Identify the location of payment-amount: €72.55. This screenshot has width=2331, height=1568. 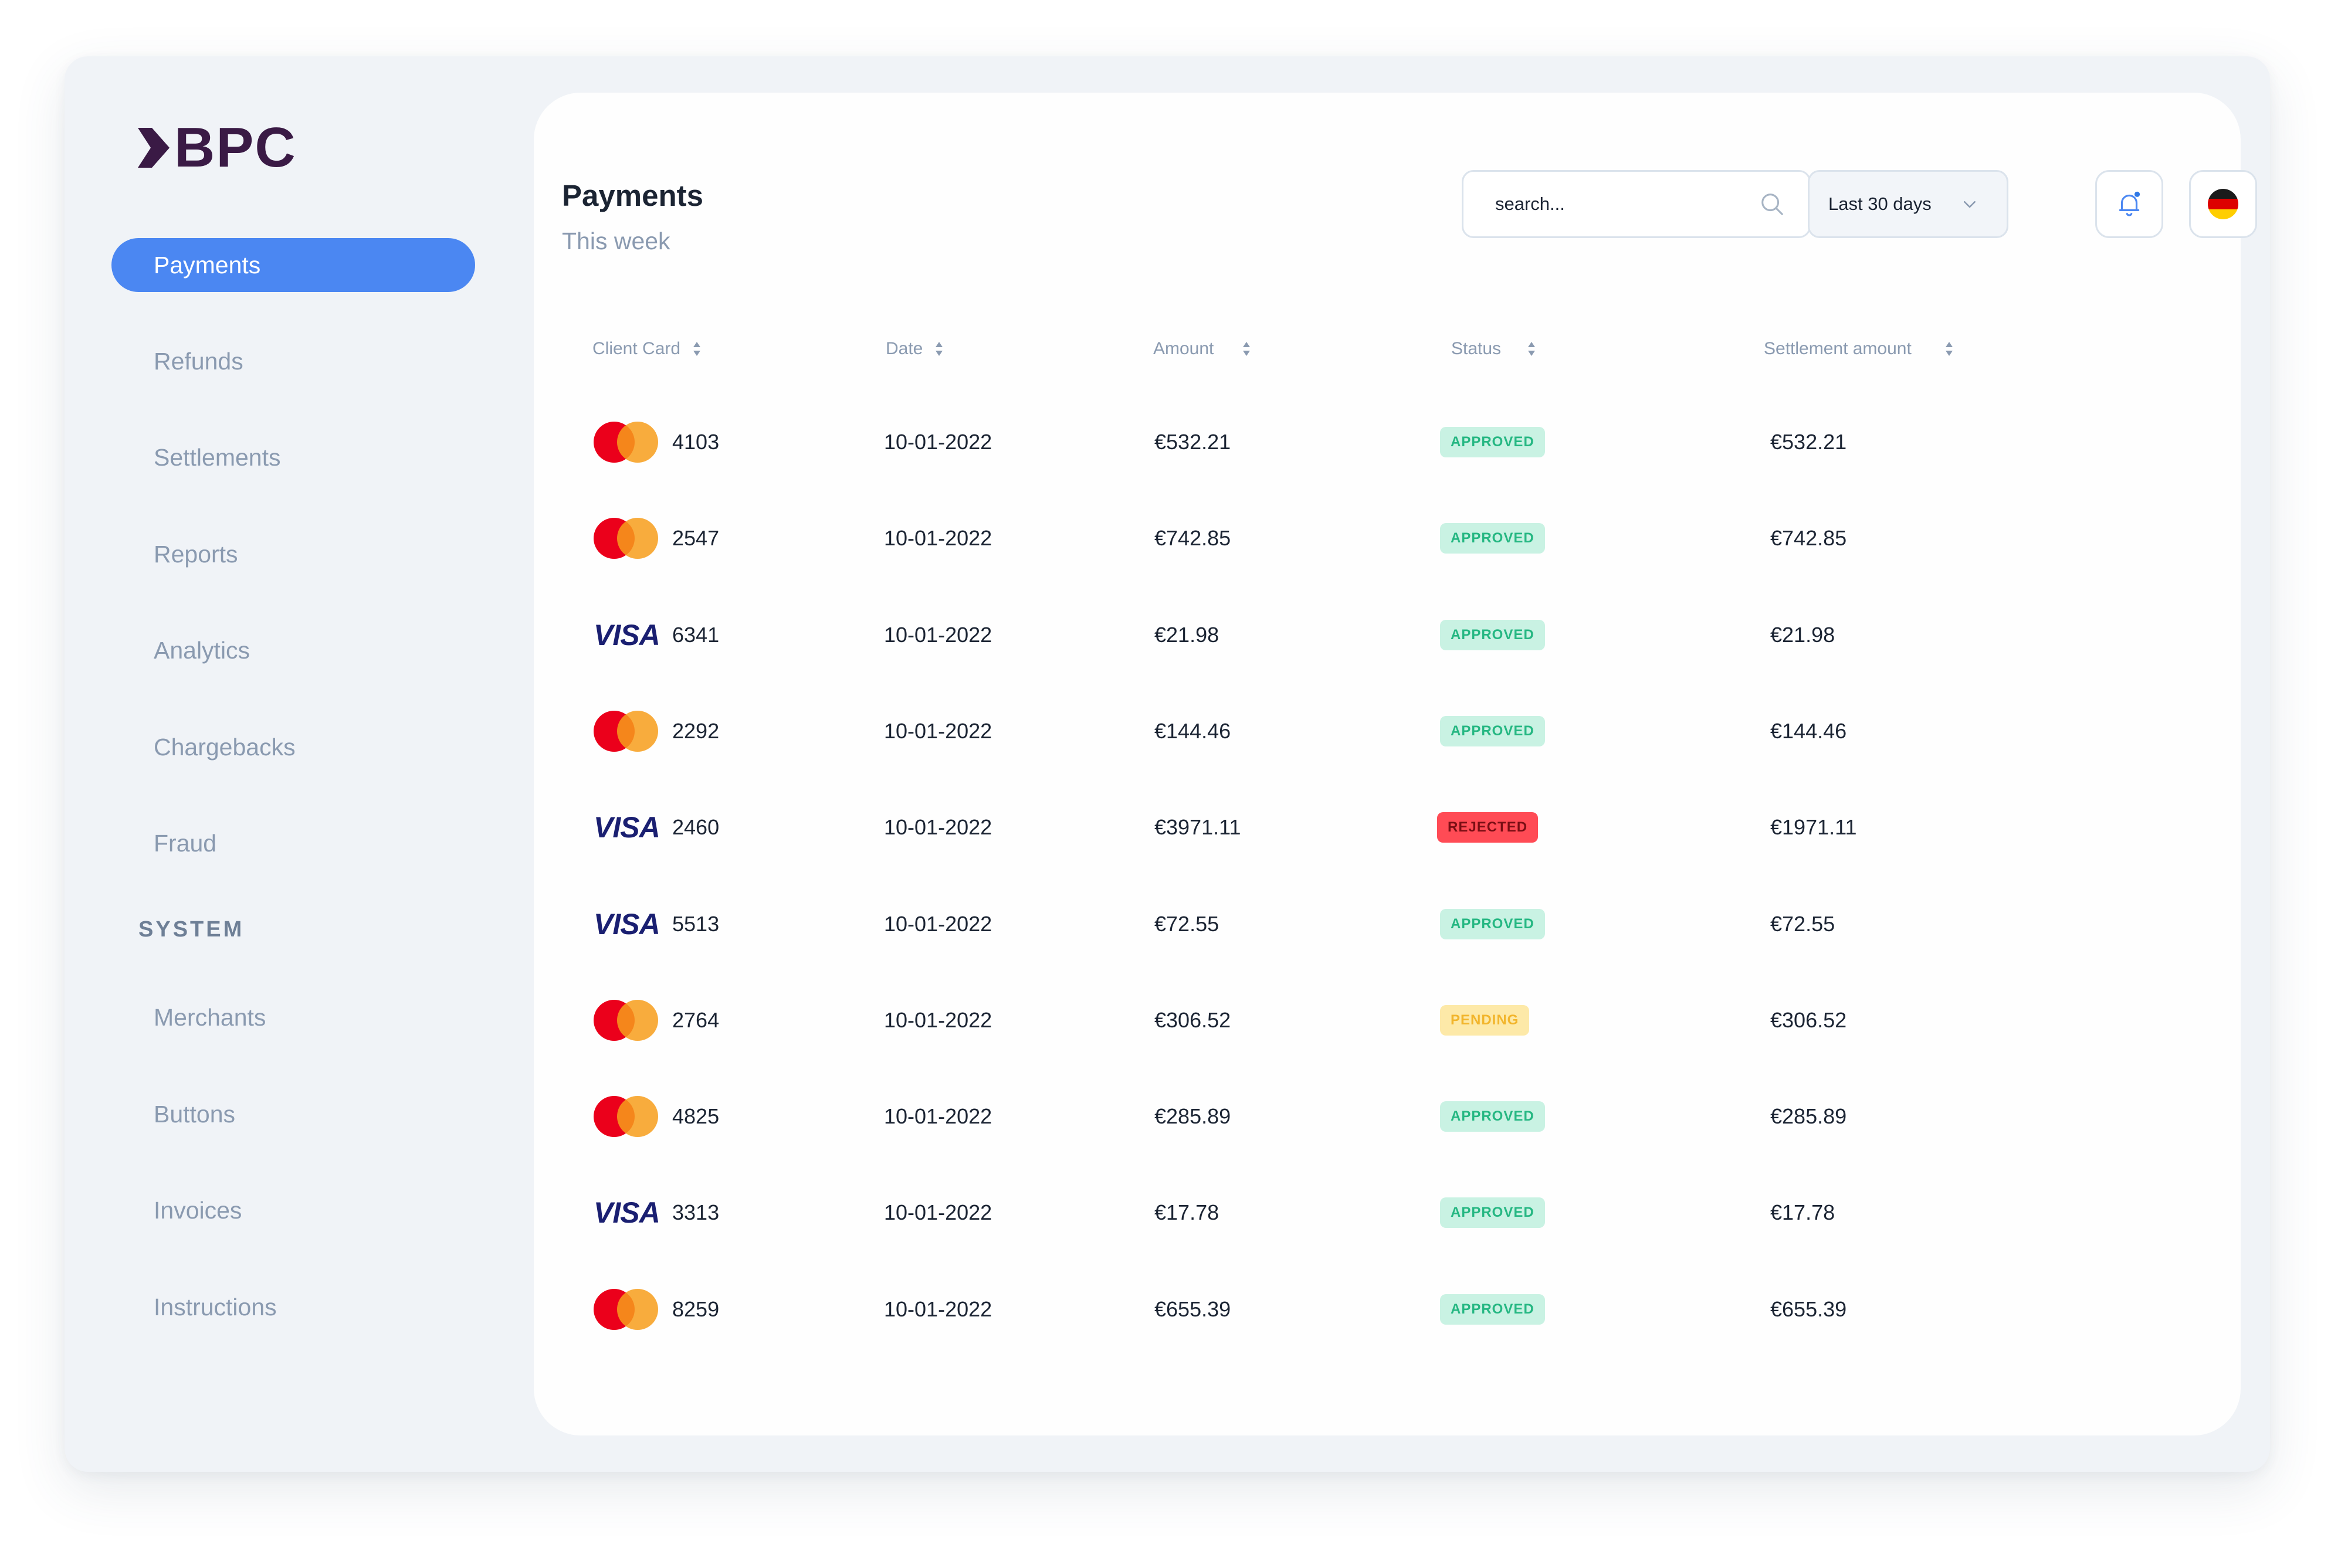
(1186, 924).